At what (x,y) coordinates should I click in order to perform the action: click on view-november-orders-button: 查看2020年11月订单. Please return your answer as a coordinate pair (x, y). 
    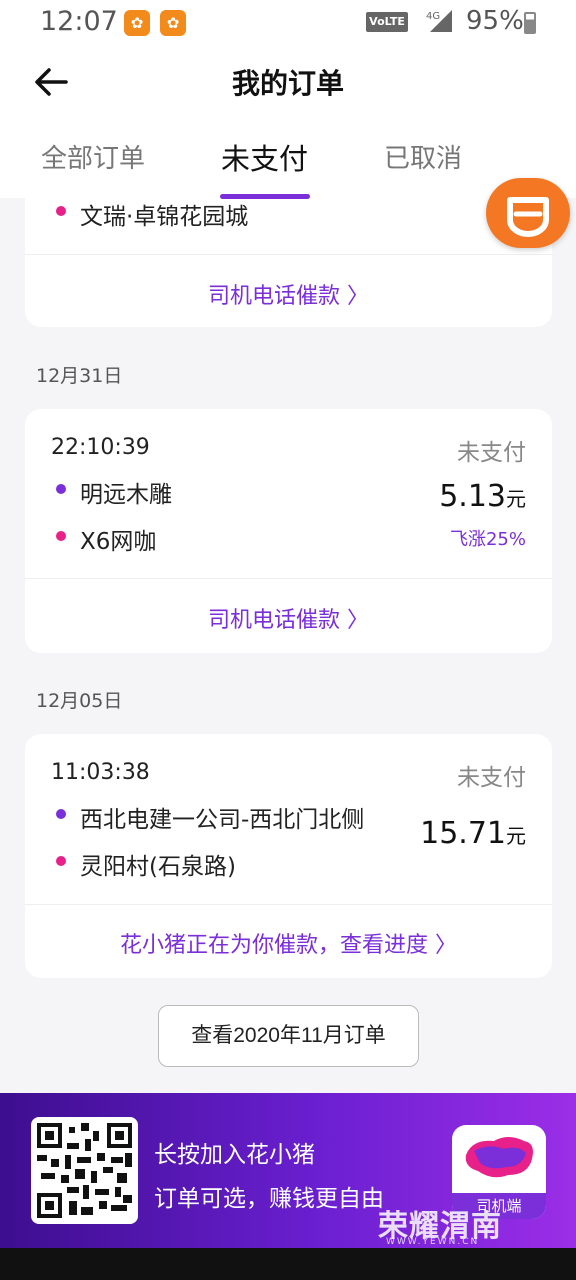
    Looking at the image, I should click on (288, 1036).